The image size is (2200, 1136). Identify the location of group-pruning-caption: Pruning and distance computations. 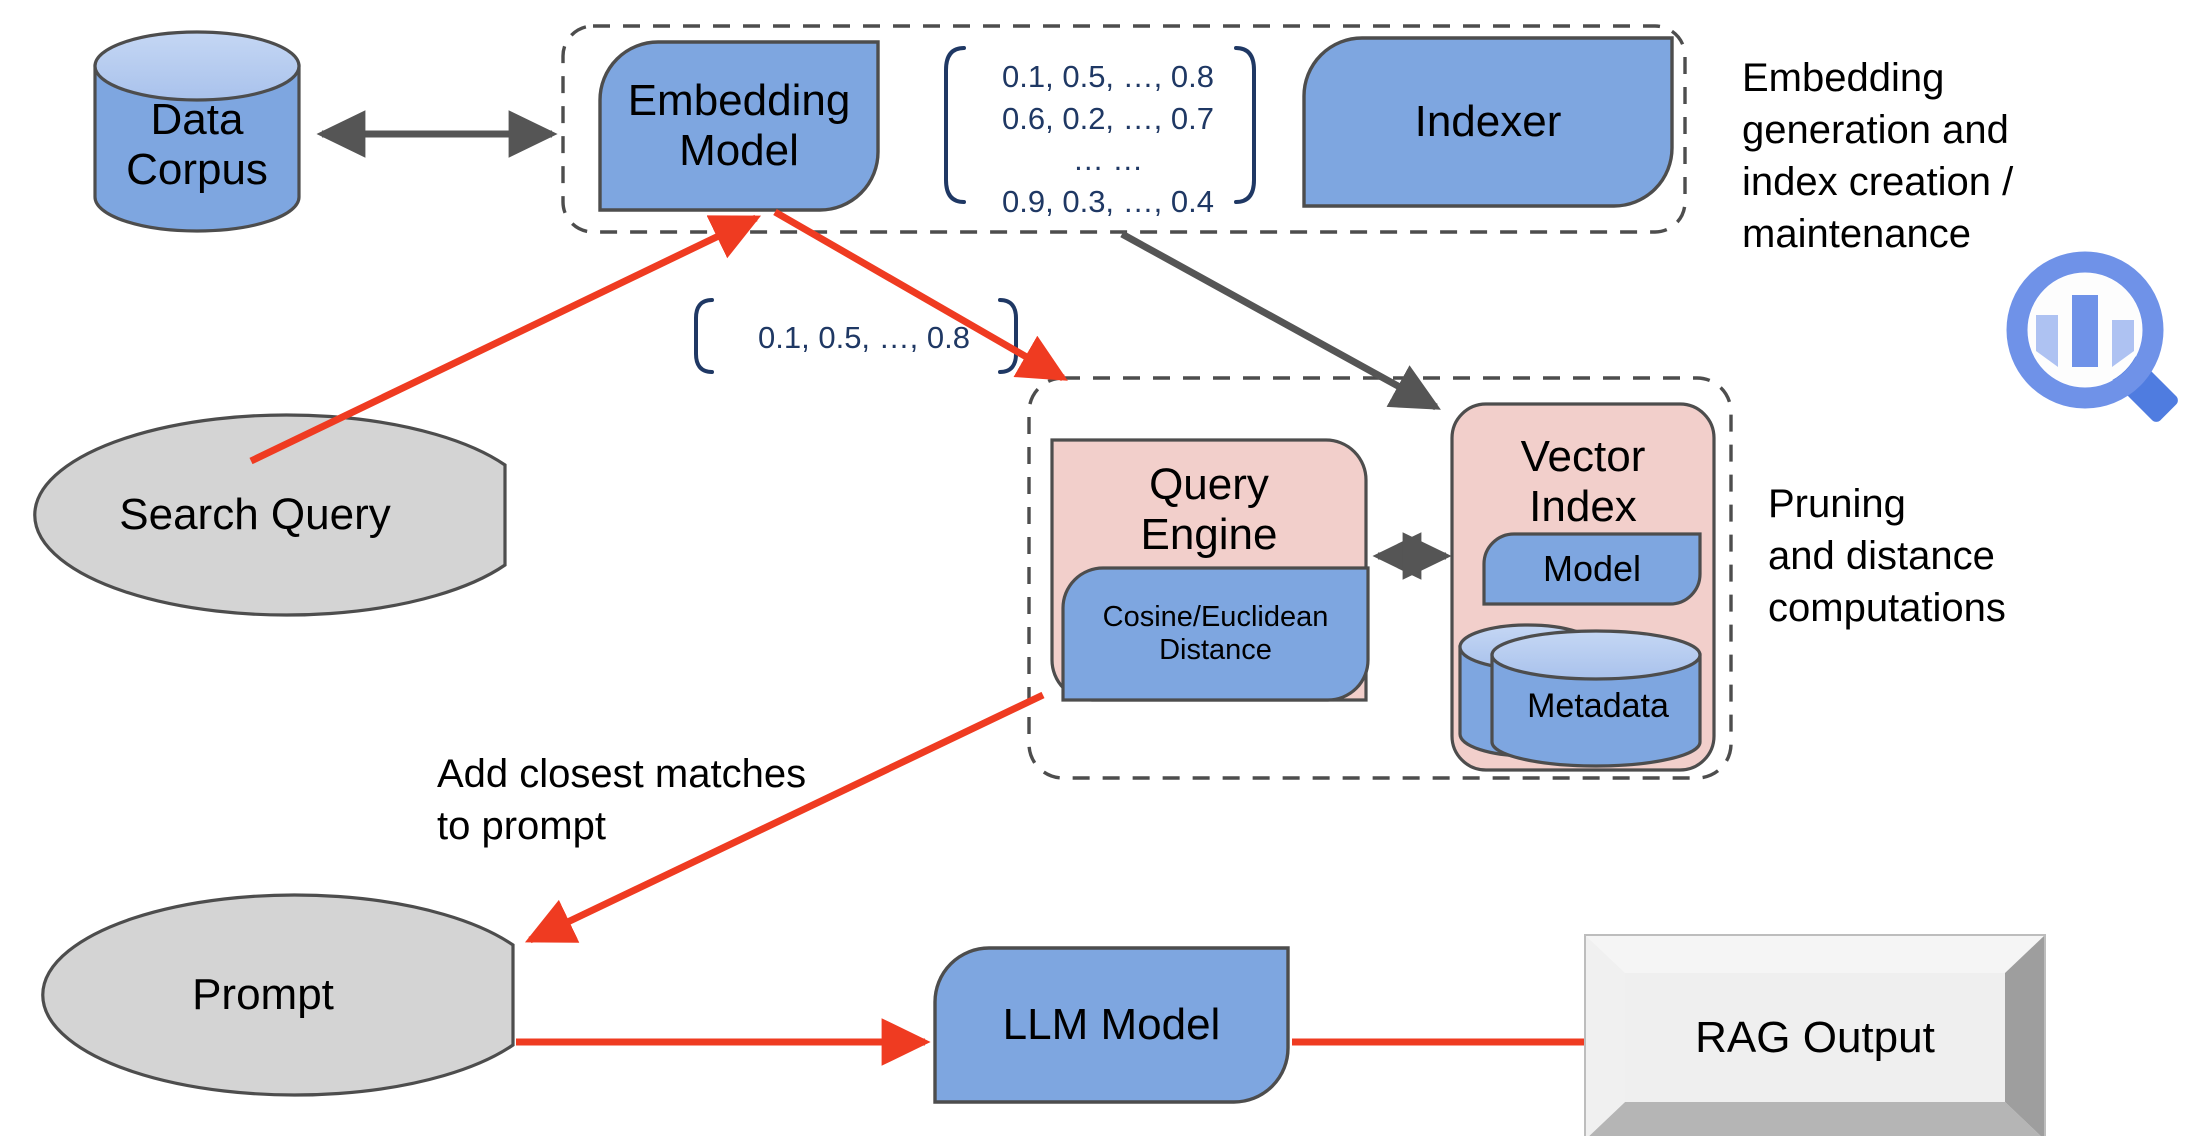
(1887, 556).